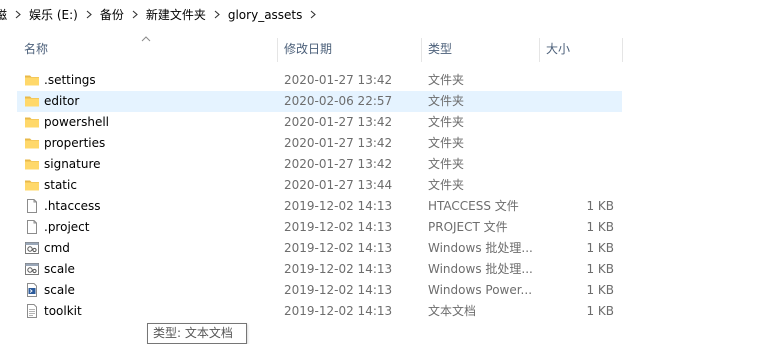 The image size is (757, 344). What do you see at coordinates (112, 15) in the screenshot?
I see `breadcrumb-item-backup: 备份` at bounding box center [112, 15].